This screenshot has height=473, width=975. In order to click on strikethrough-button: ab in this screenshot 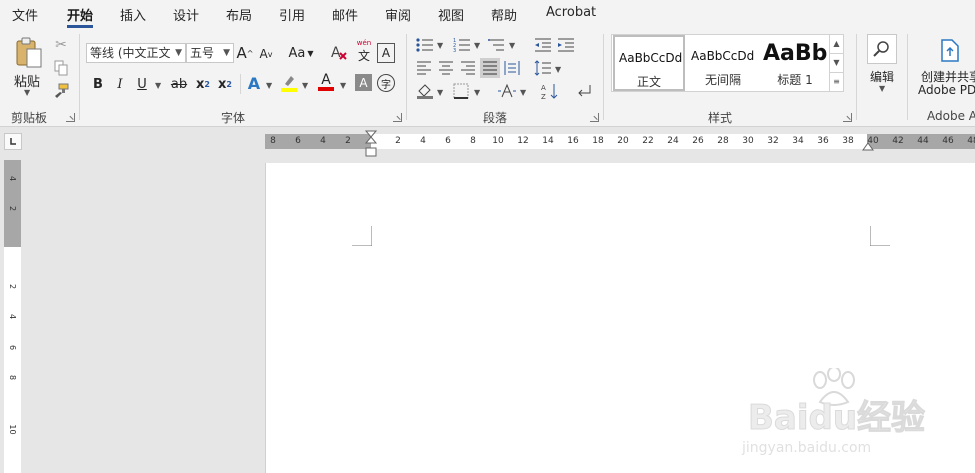, I will do `click(179, 84)`.